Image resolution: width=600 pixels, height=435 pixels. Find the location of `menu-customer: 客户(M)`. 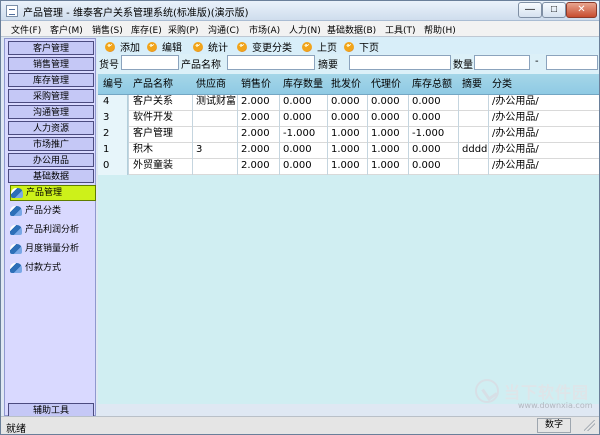

menu-customer: 客户(M) is located at coordinates (66, 29).